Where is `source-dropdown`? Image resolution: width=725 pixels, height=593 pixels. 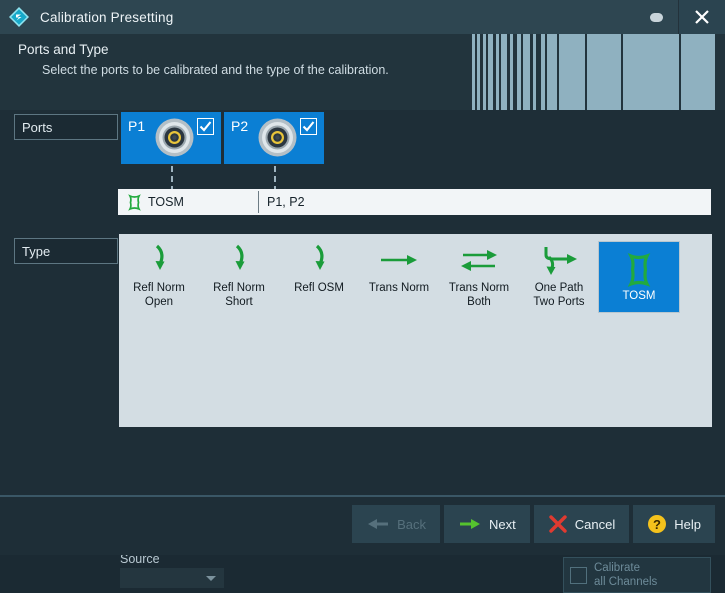
source-dropdown is located at coordinates (172, 578).